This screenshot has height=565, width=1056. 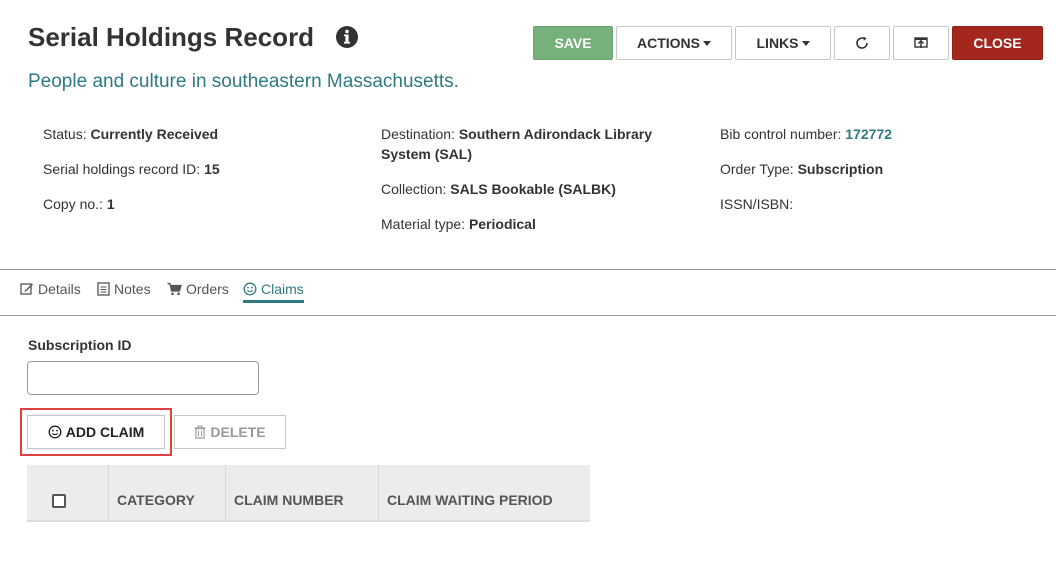 I want to click on destination-value-line1: Southern Adirondack Library, so click(x=555, y=134).